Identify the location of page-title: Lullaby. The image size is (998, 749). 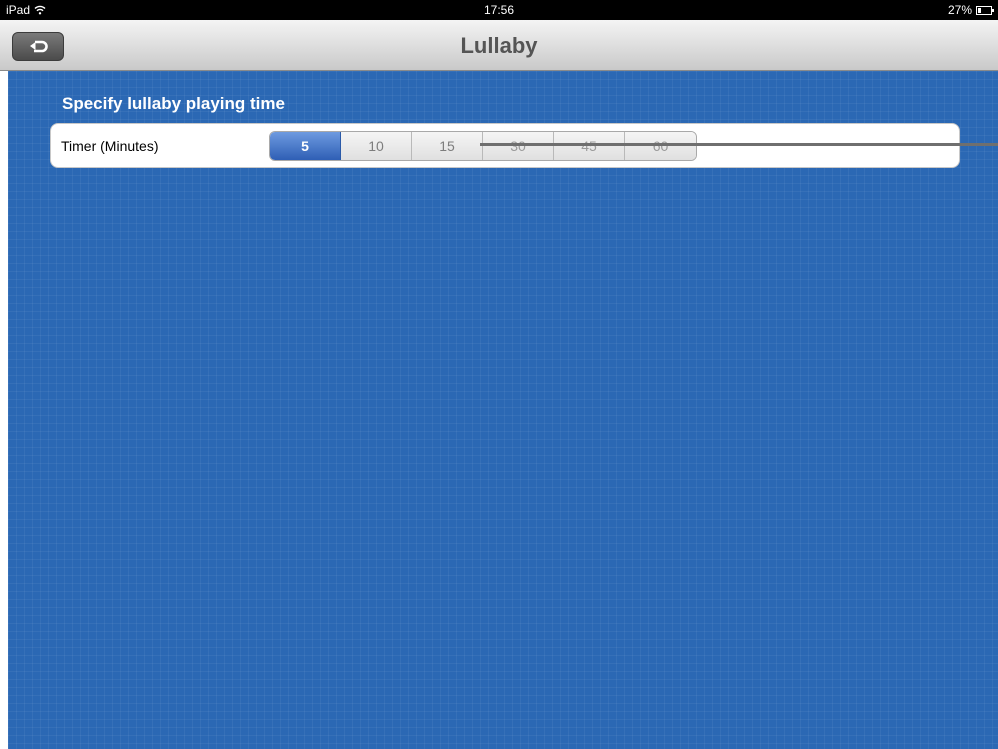
(499, 45).